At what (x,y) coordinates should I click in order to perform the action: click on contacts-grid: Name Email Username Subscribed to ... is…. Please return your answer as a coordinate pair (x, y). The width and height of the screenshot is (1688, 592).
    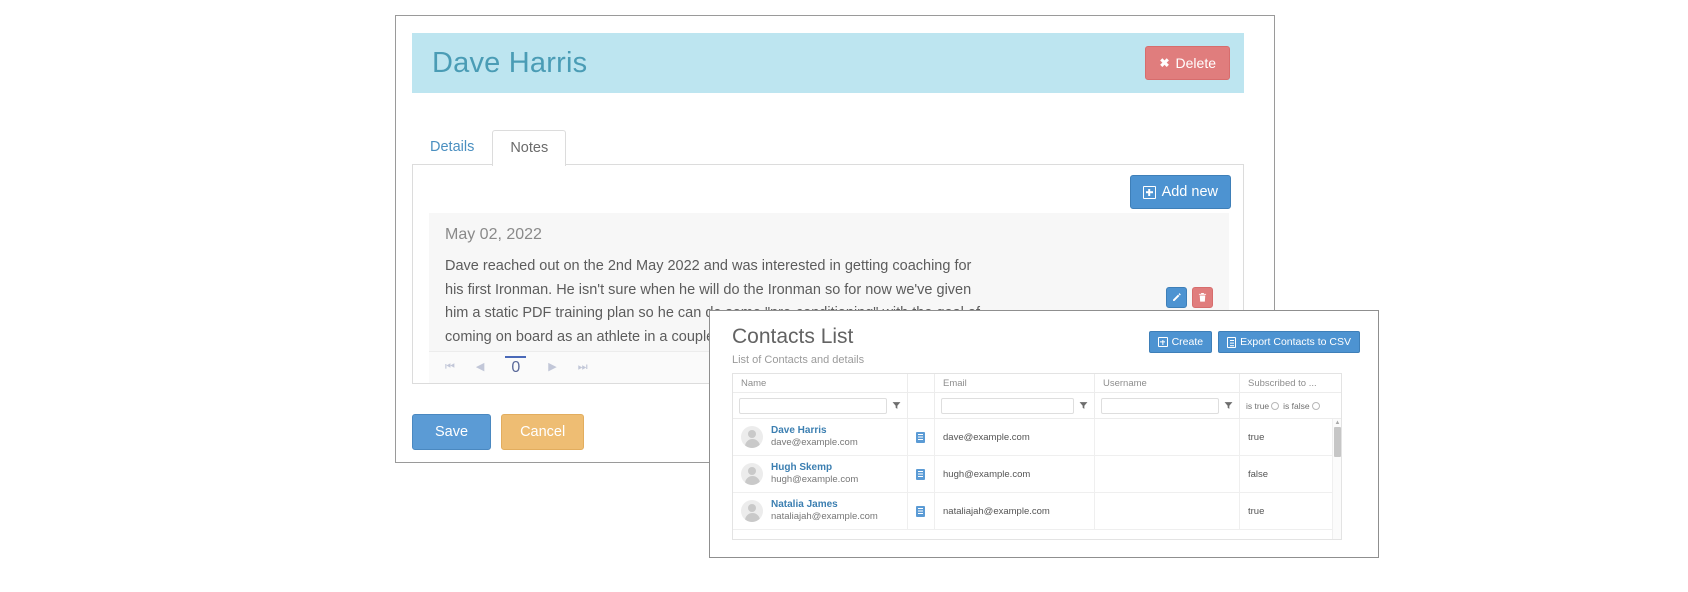
    Looking at the image, I should click on (1037, 456).